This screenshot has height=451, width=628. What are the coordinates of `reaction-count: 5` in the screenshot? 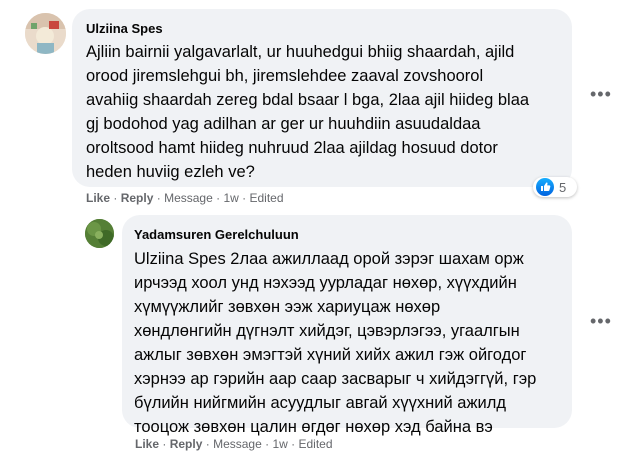 It's located at (563, 187).